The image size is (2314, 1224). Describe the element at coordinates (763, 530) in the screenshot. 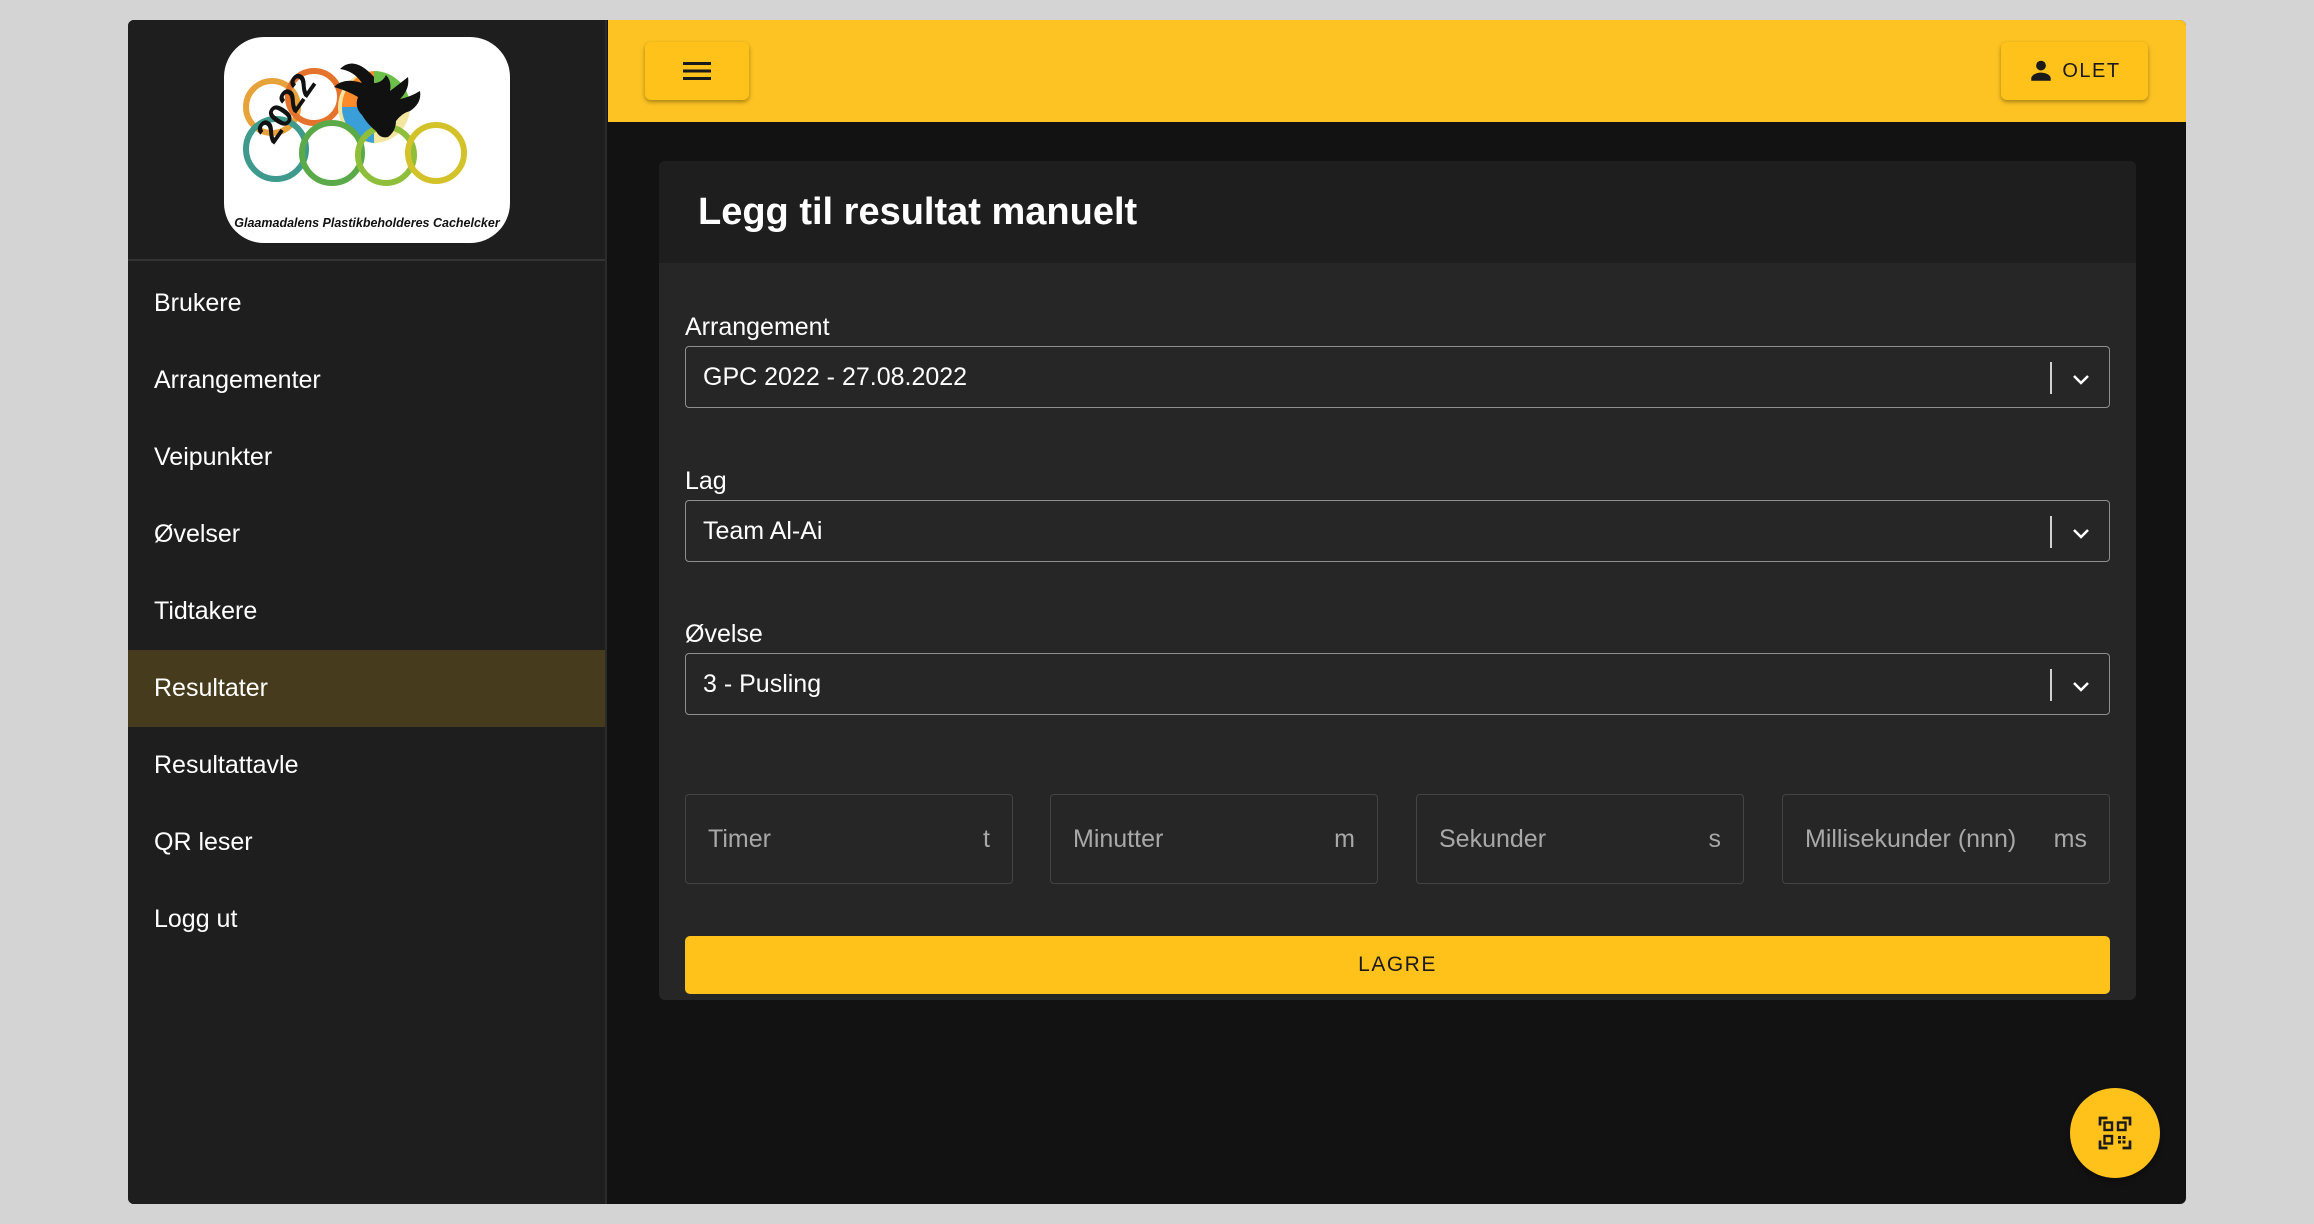

I see `lag-value: Team Al-Ai` at that location.